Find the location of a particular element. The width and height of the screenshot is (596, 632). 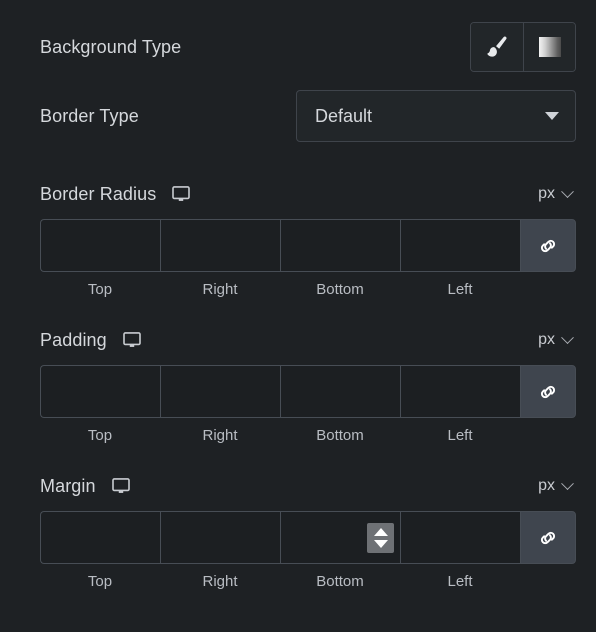

border-type-row: Border Type Default is located at coordinates (298, 116).